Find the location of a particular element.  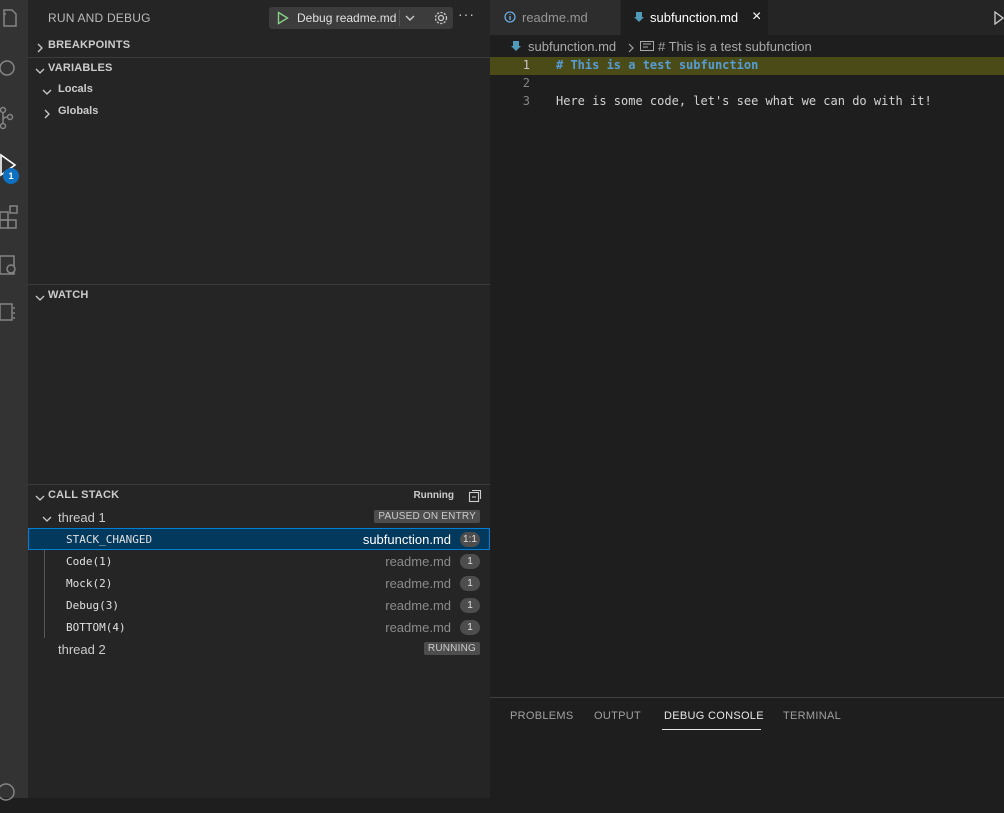

run-file-icon is located at coordinates (999, 19).